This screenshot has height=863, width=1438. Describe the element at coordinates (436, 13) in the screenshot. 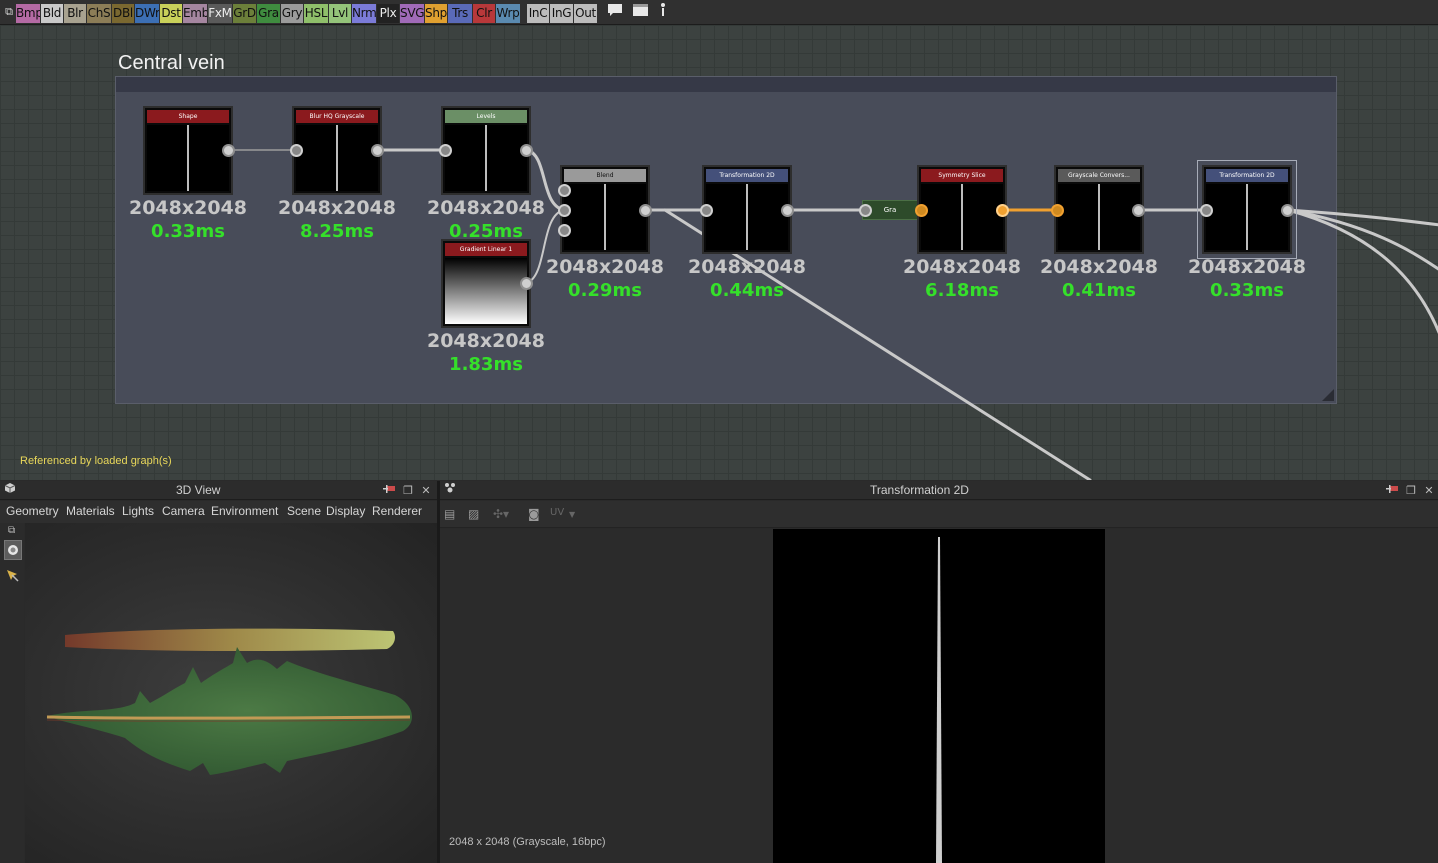

I see `filter-shp-button: Shp` at that location.